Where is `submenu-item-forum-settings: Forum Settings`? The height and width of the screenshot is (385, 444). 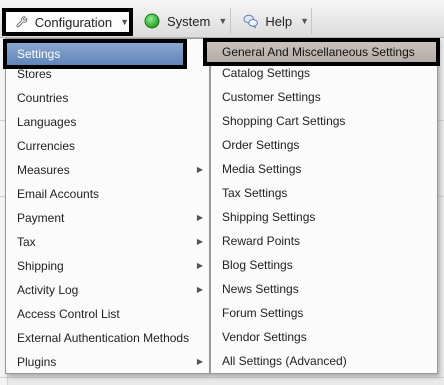
submenu-item-forum-settings: Forum Settings is located at coordinates (324, 313).